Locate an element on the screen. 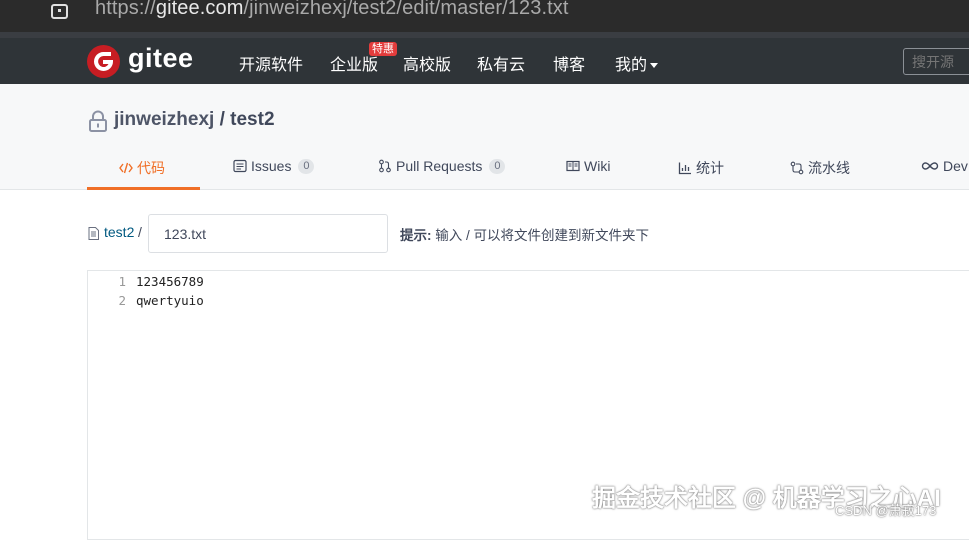  nav-open-source: 开源软件 is located at coordinates (271, 63).